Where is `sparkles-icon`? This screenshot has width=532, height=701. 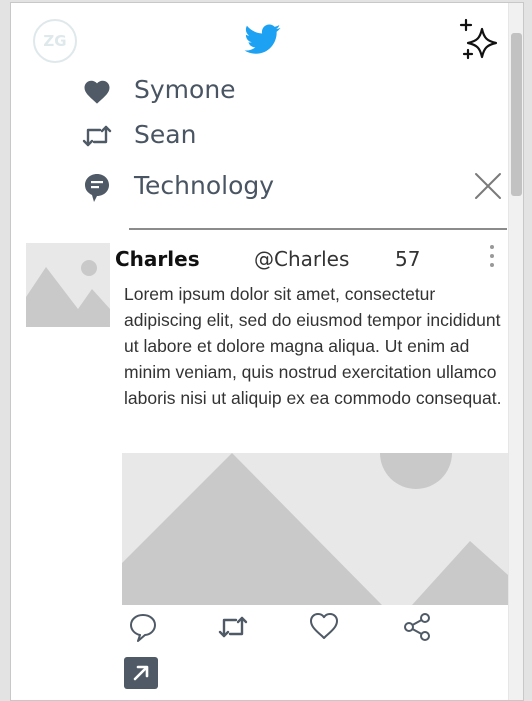
sparkles-icon is located at coordinates (480, 40).